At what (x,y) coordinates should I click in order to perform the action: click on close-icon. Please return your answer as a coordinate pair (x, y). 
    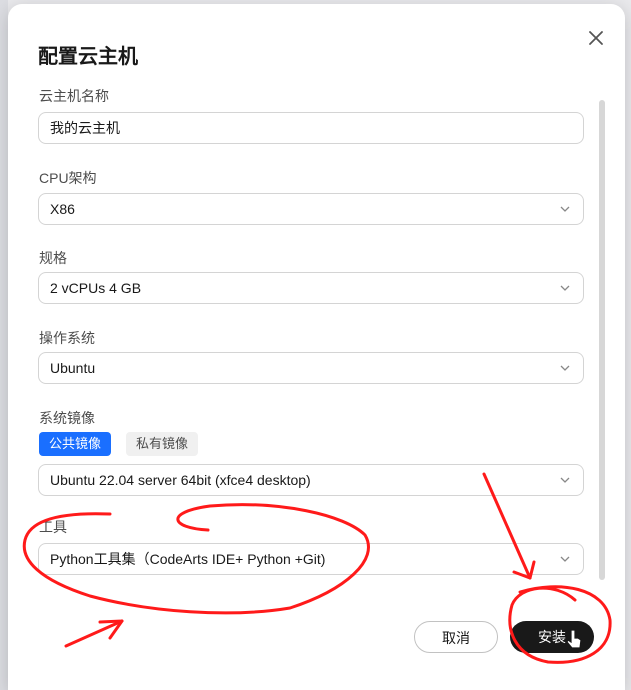
    Looking at the image, I should click on (596, 38).